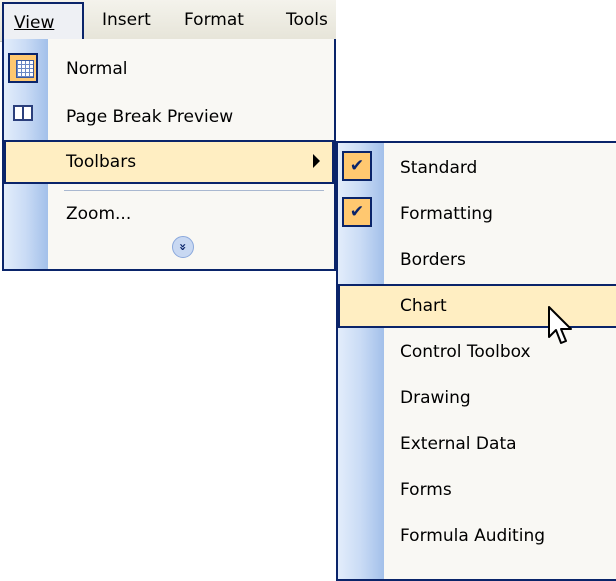 This screenshot has height=581, width=616. What do you see at coordinates (316, 161) in the screenshot?
I see `submenu-arrow-icon` at bounding box center [316, 161].